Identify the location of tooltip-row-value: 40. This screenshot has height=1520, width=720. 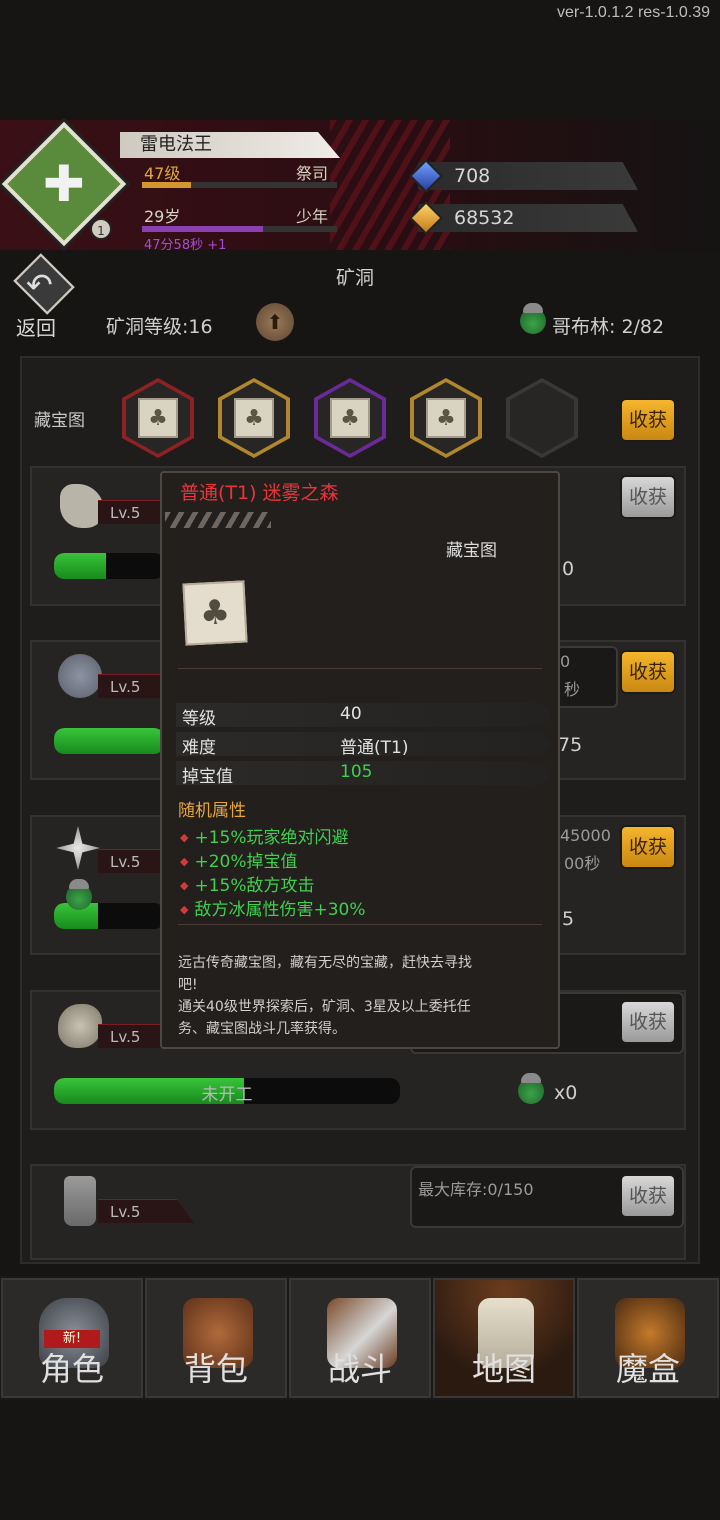
(351, 714).